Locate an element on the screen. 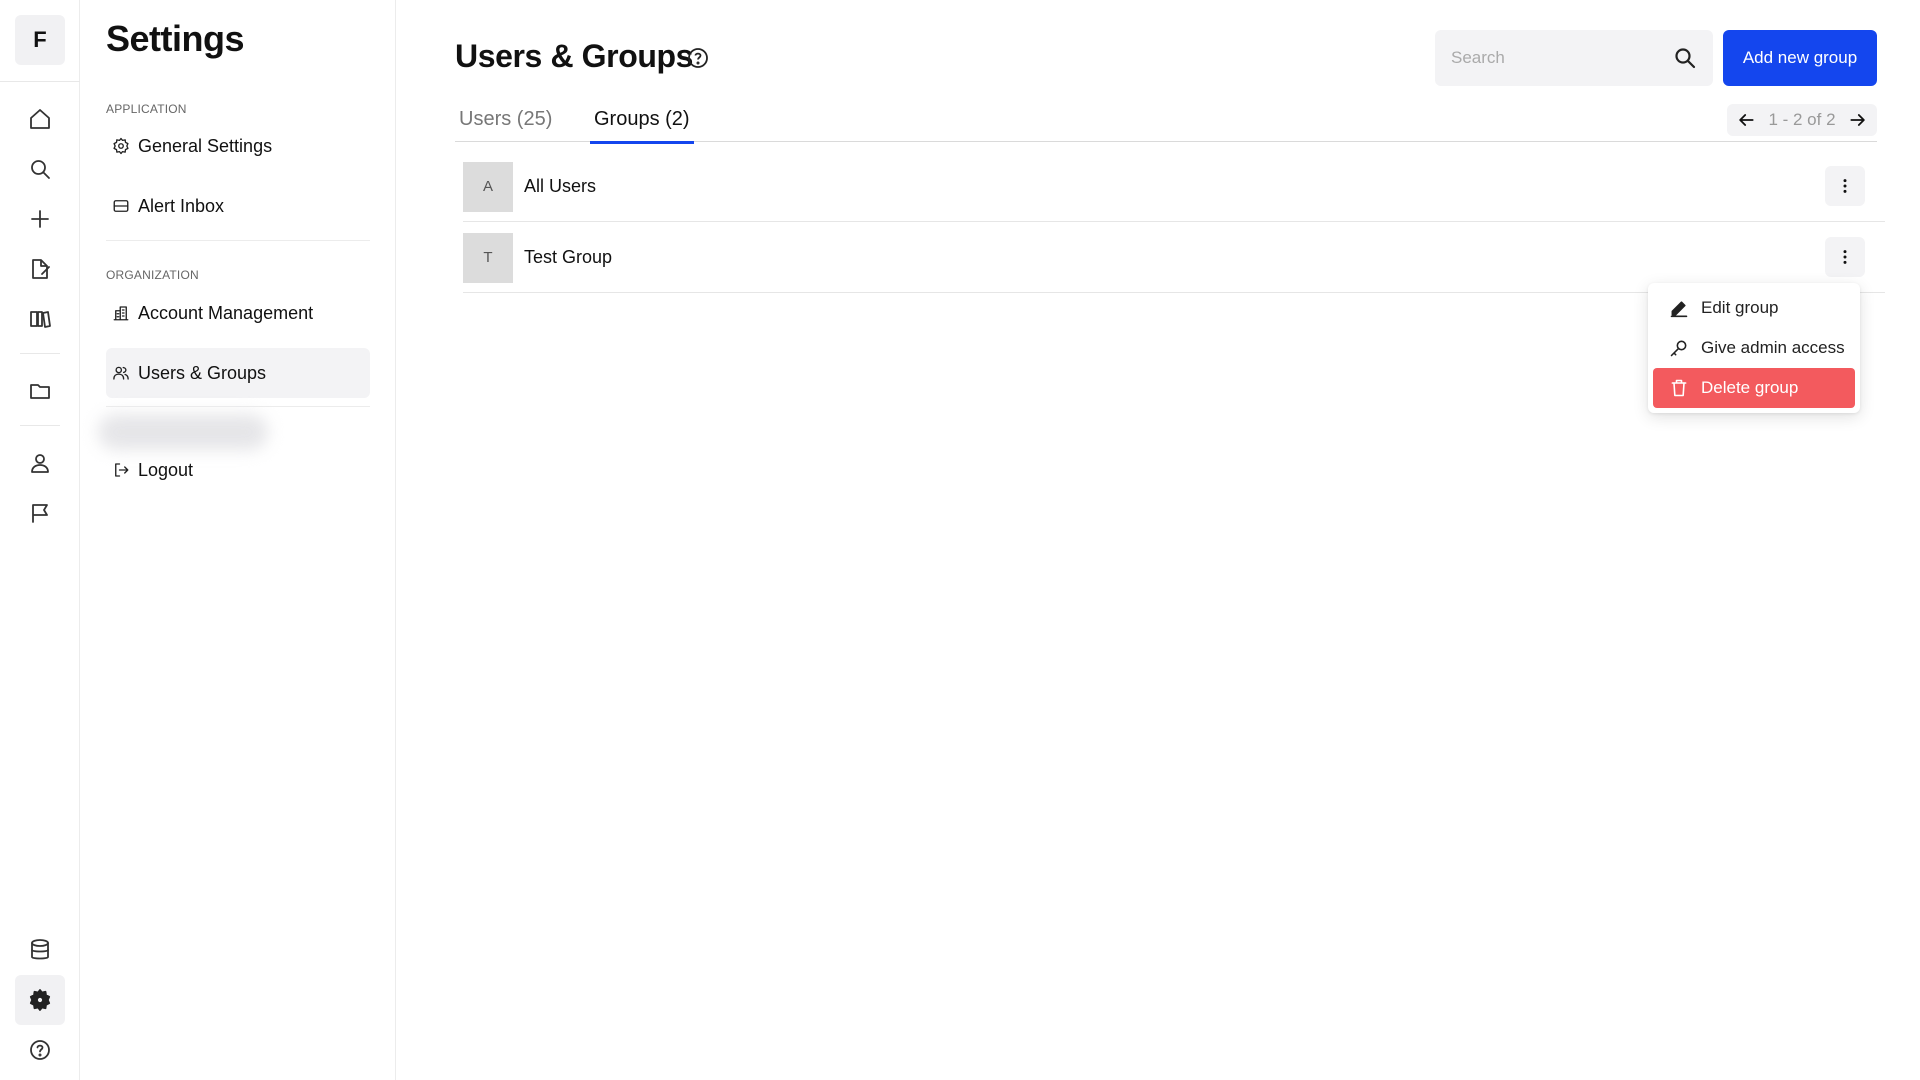 Image resolution: width=1920 pixels, height=1080 pixels. next-page-button is located at coordinates (1858, 120).